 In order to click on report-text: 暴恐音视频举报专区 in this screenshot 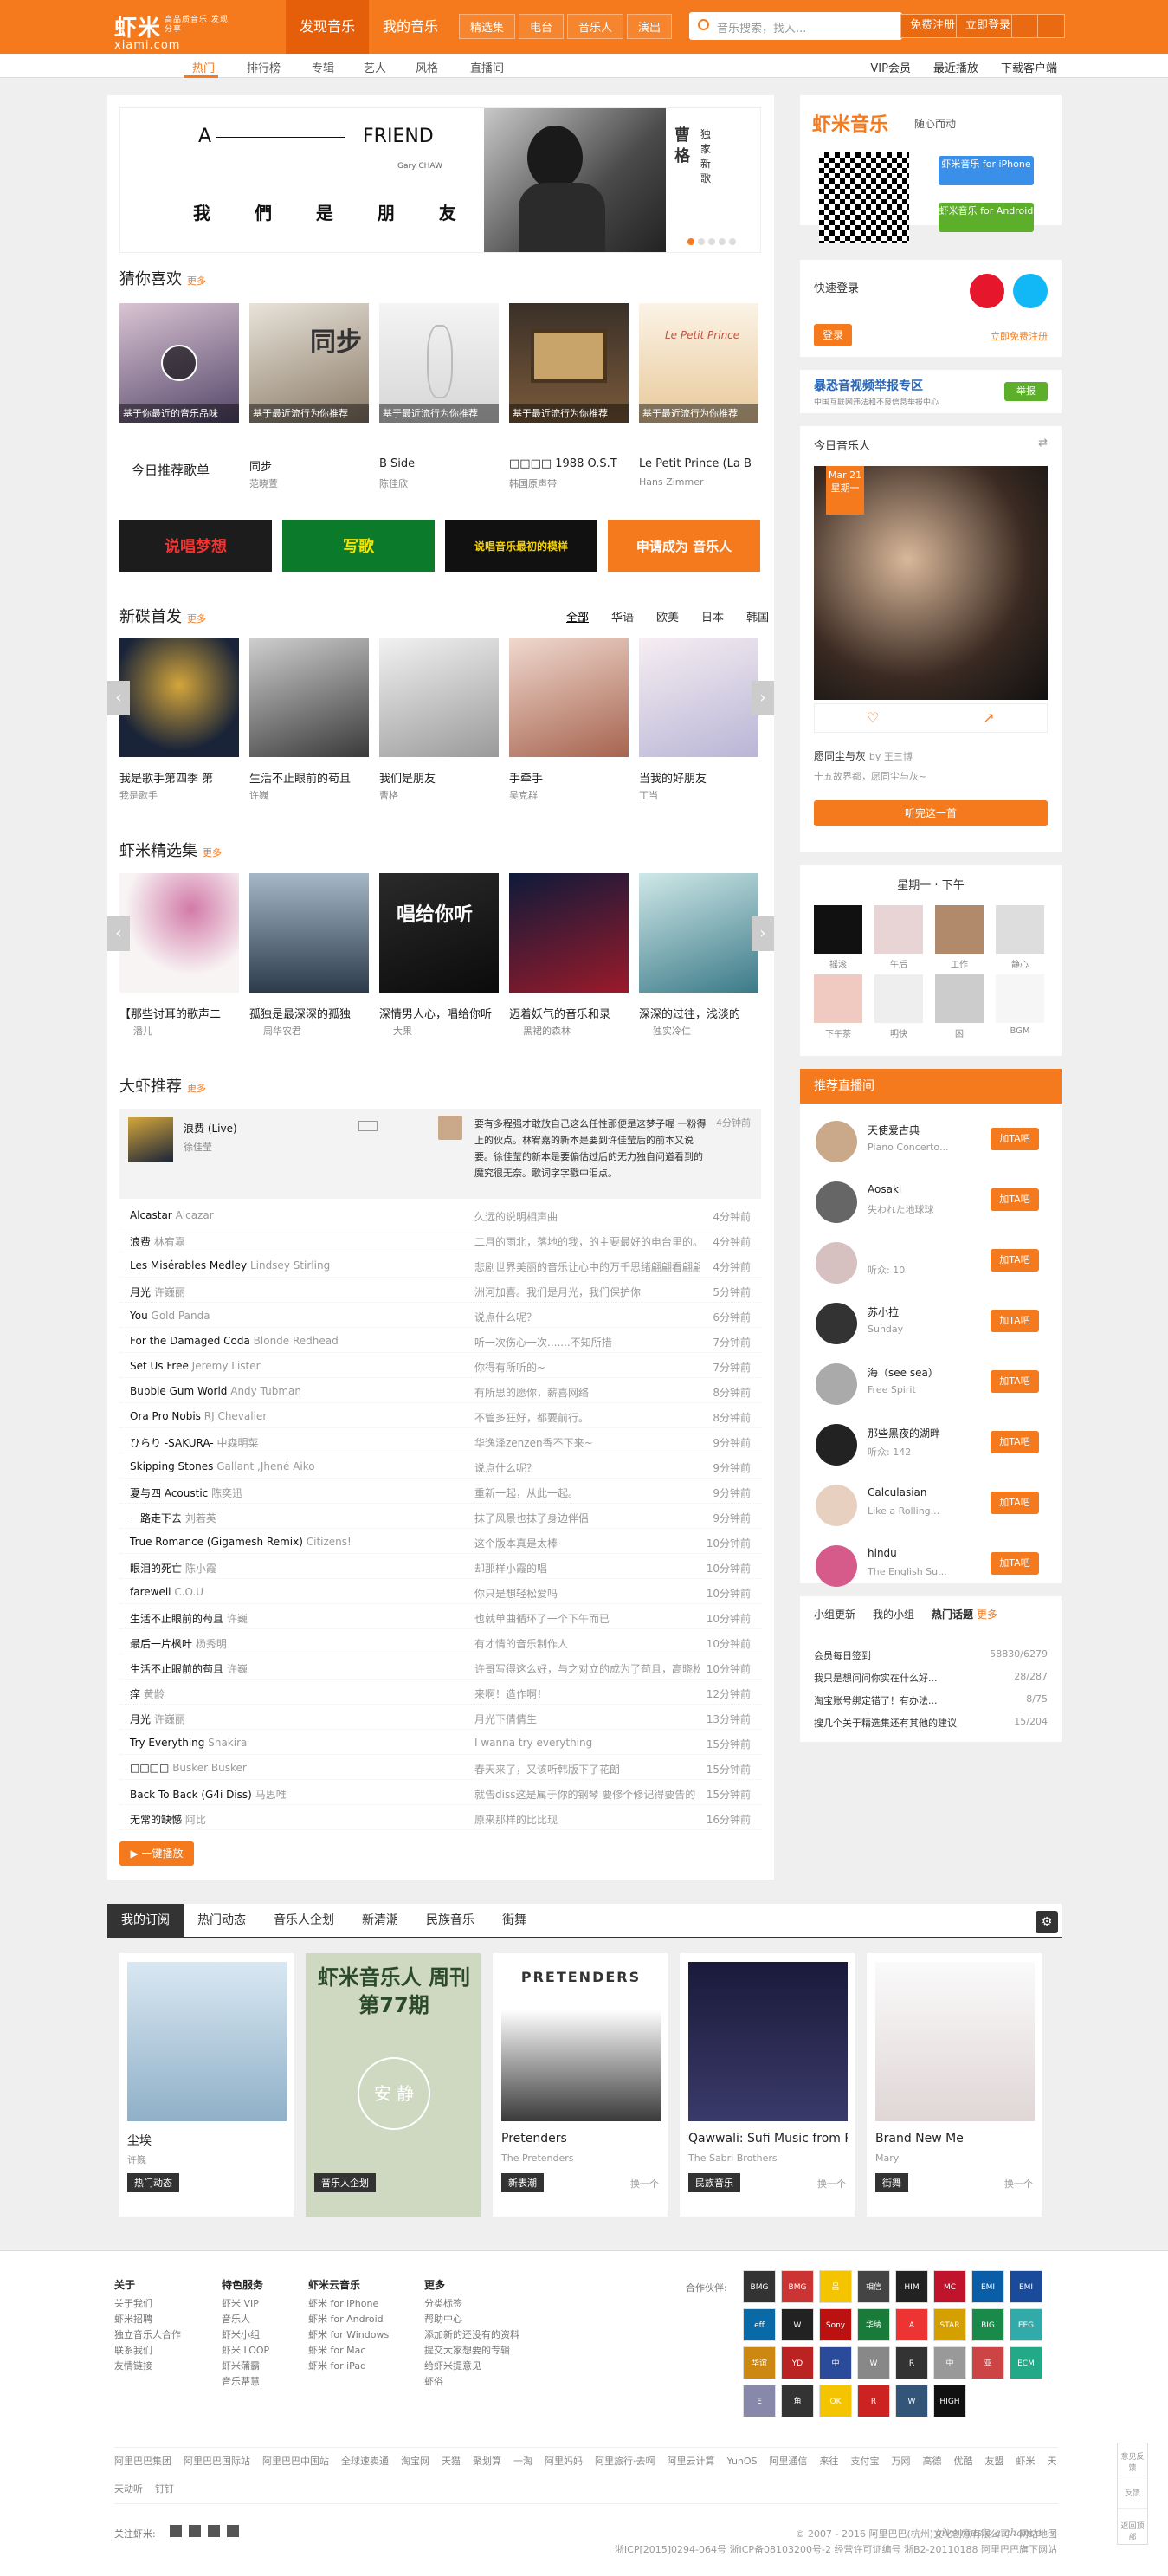, I will do `click(868, 385)`.